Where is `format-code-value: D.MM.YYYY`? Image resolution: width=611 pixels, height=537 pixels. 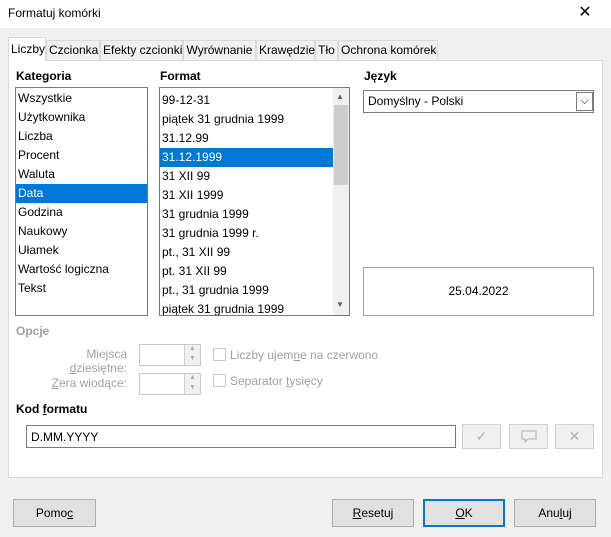
format-code-value: D.MM.YYYY is located at coordinates (65, 437).